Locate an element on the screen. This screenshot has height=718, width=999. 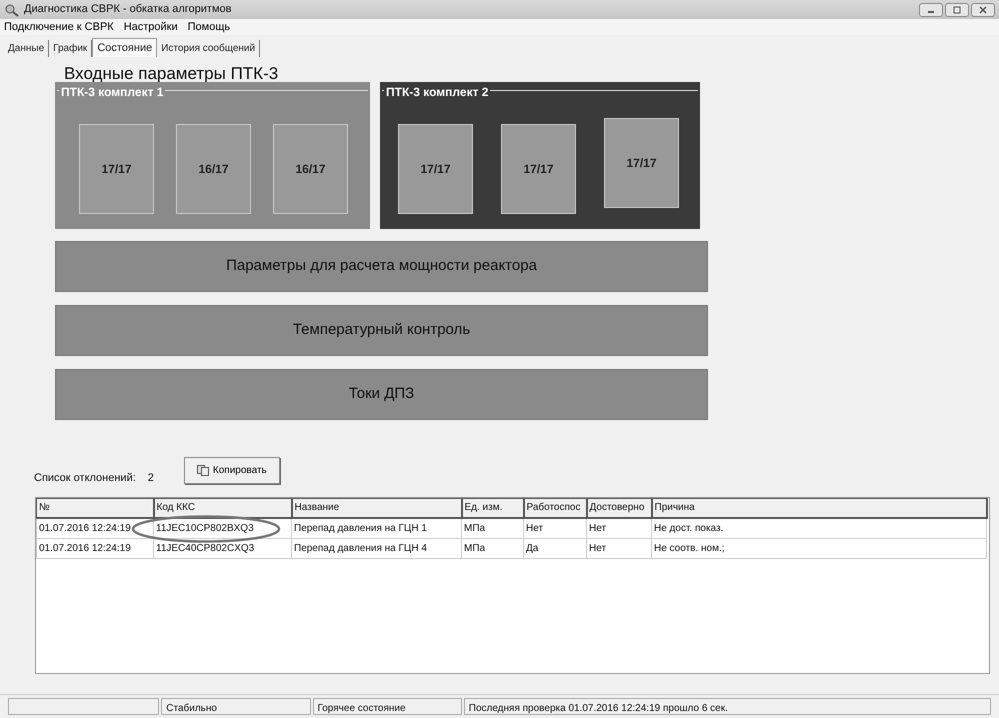
status-text: Последняя проверка 01.07.2016 12:24:19 прошло 6 сек. is located at coordinates (727, 706).